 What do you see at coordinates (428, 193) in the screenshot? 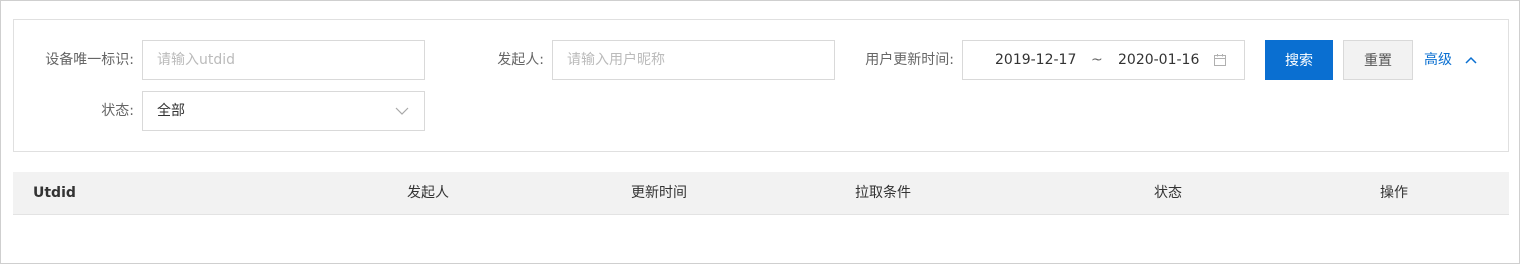
I see `column-header-initiator: 发起人` at bounding box center [428, 193].